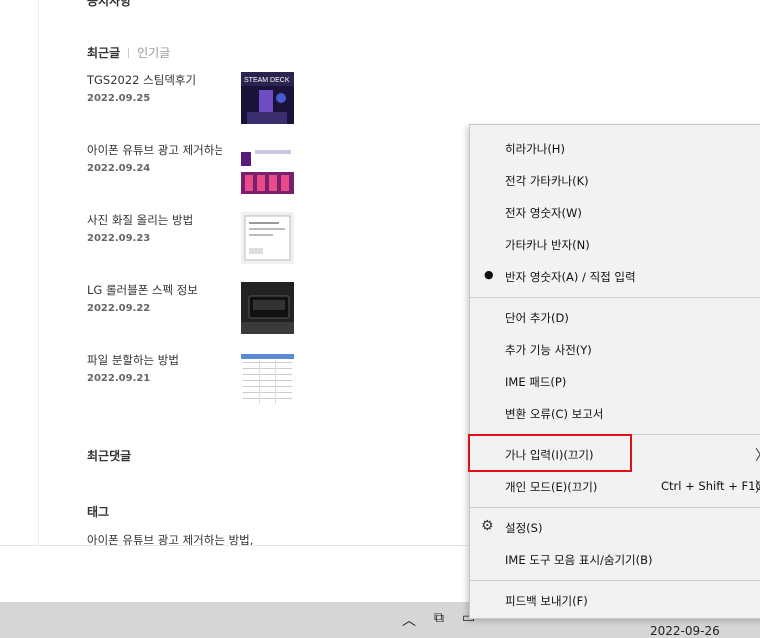 The height and width of the screenshot is (638, 760). What do you see at coordinates (154, 220) in the screenshot?
I see `post-title: 사진 화질 올리는 방법` at bounding box center [154, 220].